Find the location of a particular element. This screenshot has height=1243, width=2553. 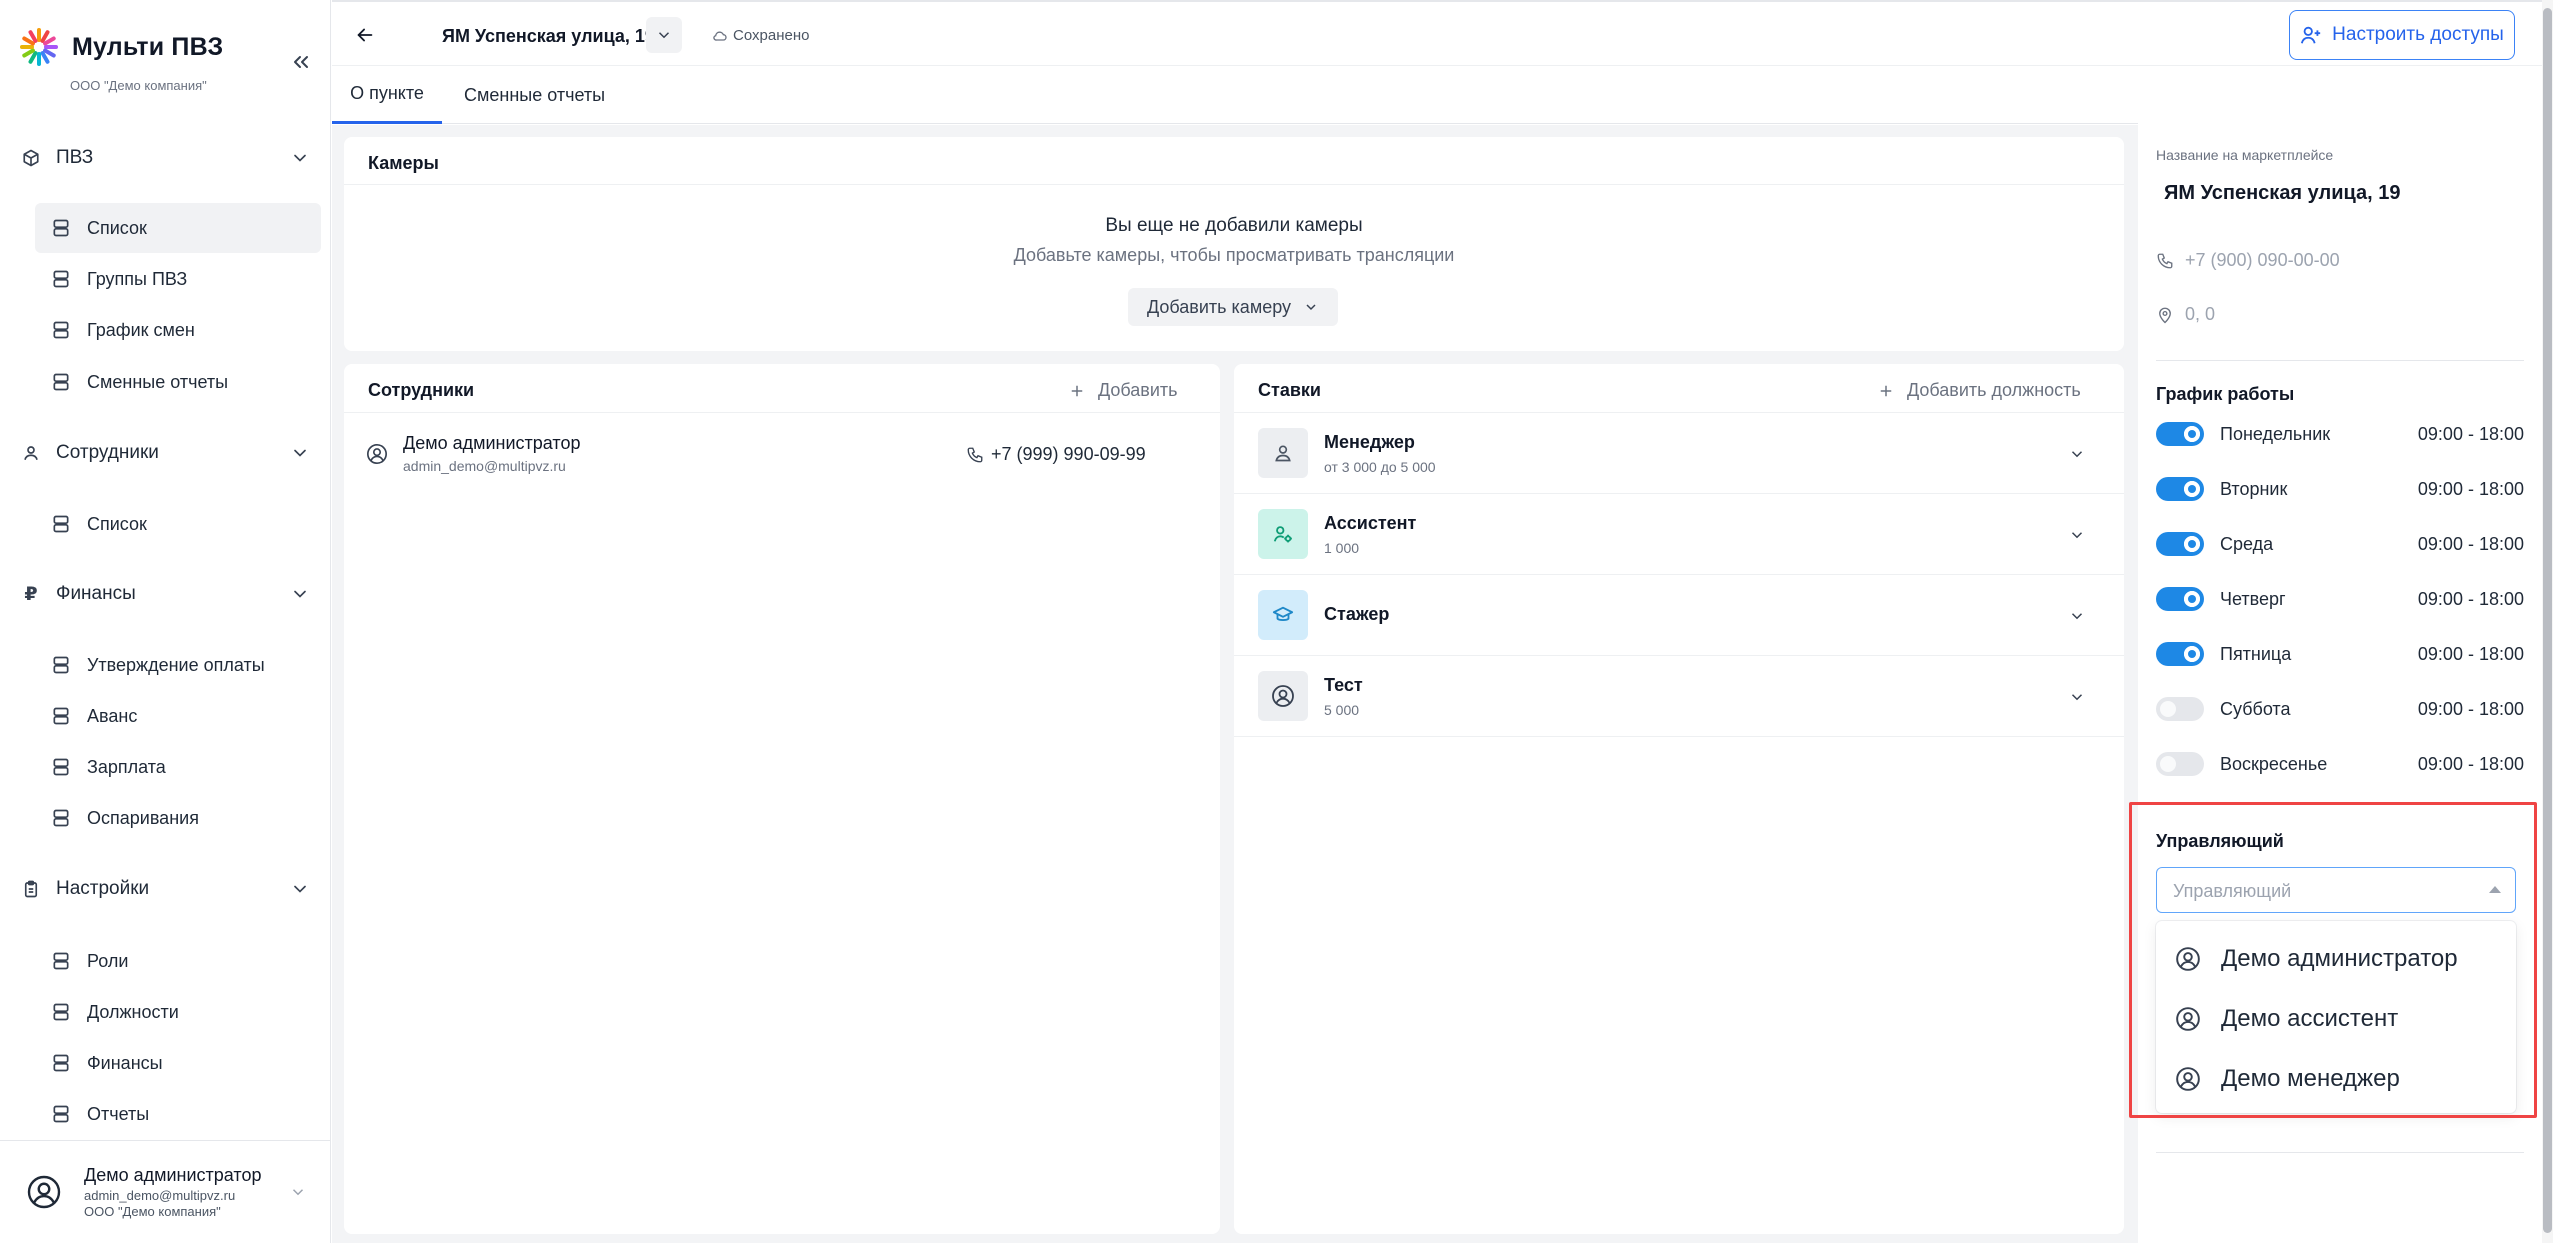

sidebar-item-payment-approval: Утверждение оплаты is located at coordinates (178, 665).